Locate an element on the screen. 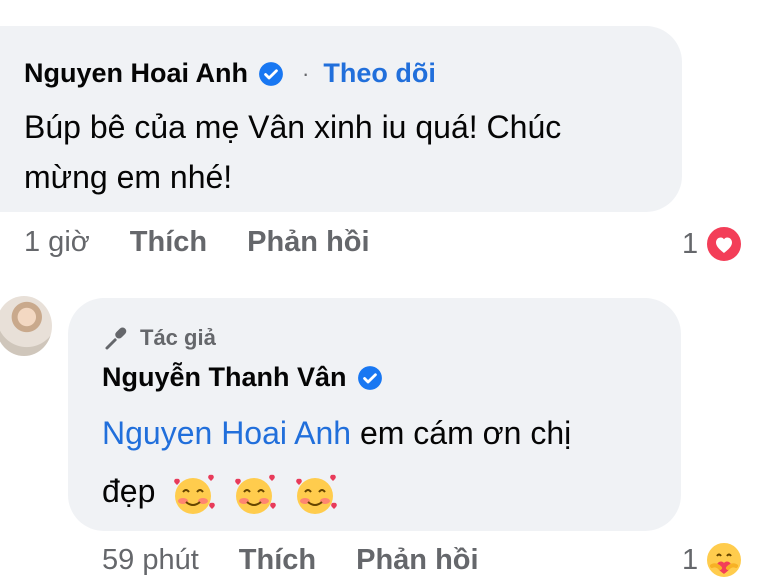 This screenshot has height=581, width=780. comment-text-line: mừng em nhé! is located at coordinates (128, 177).